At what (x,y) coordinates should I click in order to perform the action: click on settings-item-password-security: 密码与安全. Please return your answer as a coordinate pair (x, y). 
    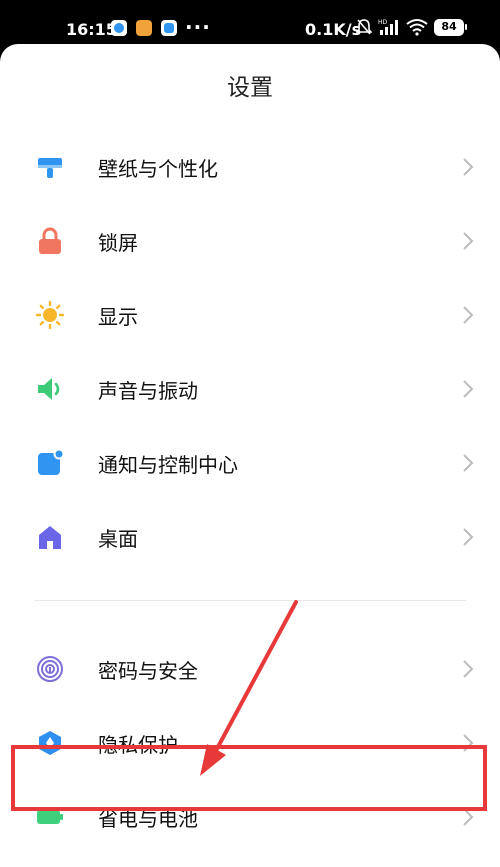
    Looking at the image, I should click on (250, 669).